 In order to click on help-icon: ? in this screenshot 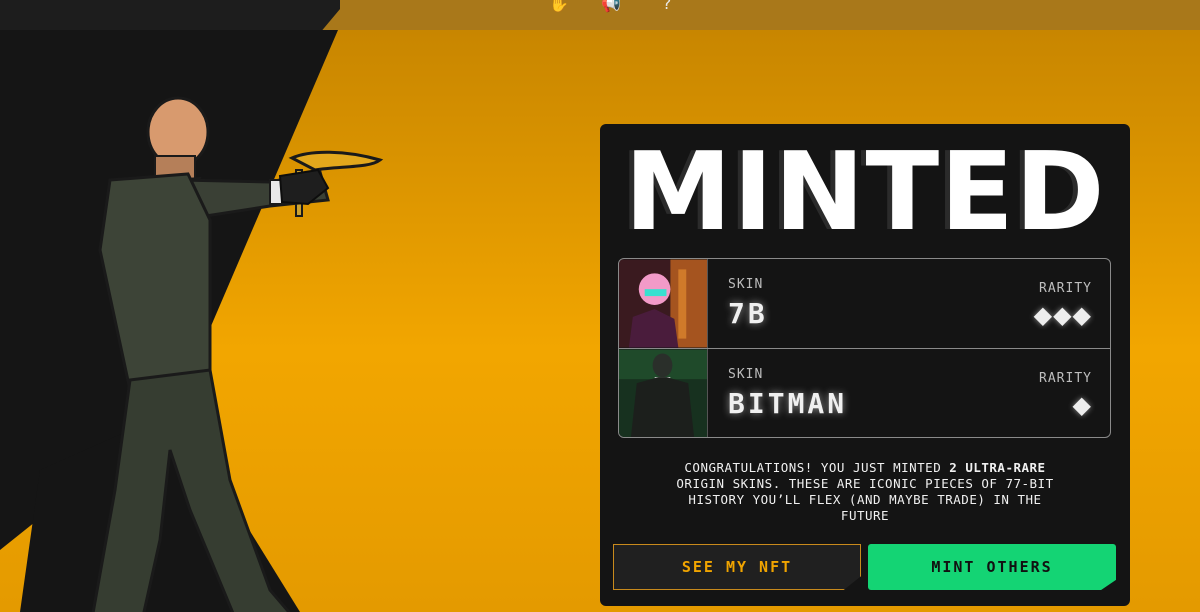, I will do `click(667, 7)`.